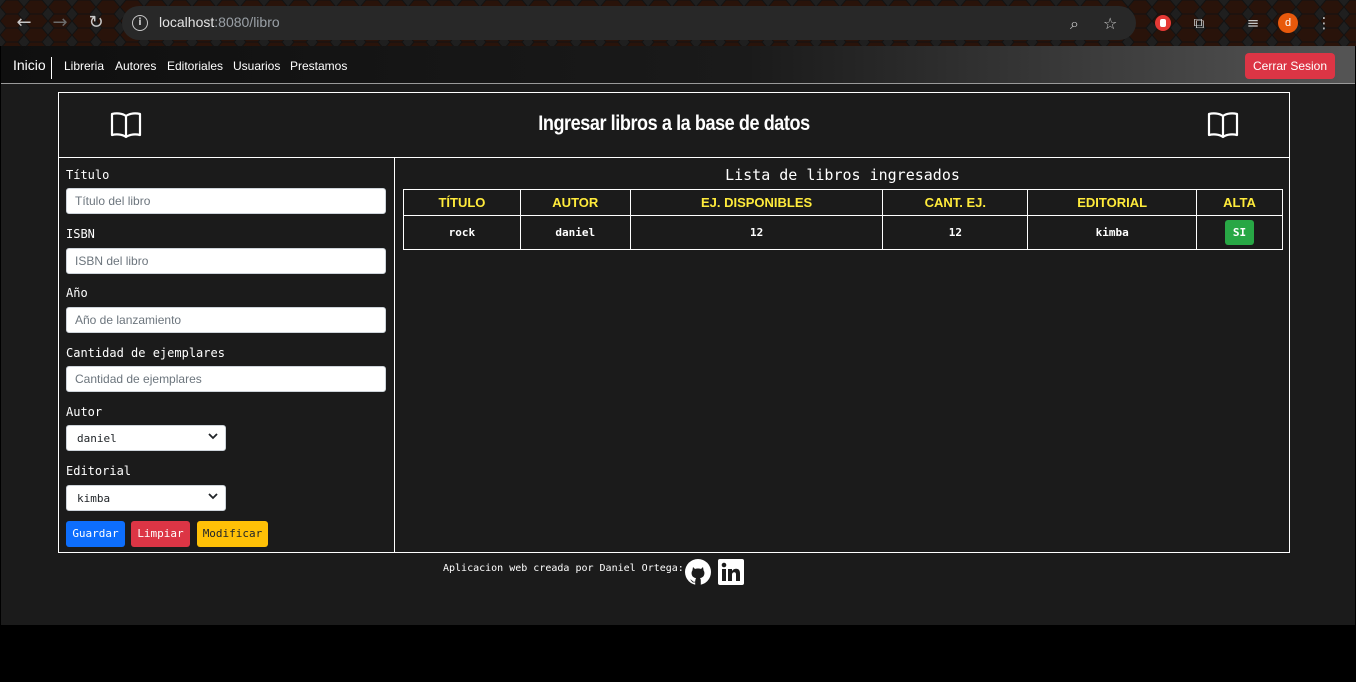 The height and width of the screenshot is (682, 1356). Describe the element at coordinates (731, 572) in the screenshot. I see `linkedin-icon` at that location.